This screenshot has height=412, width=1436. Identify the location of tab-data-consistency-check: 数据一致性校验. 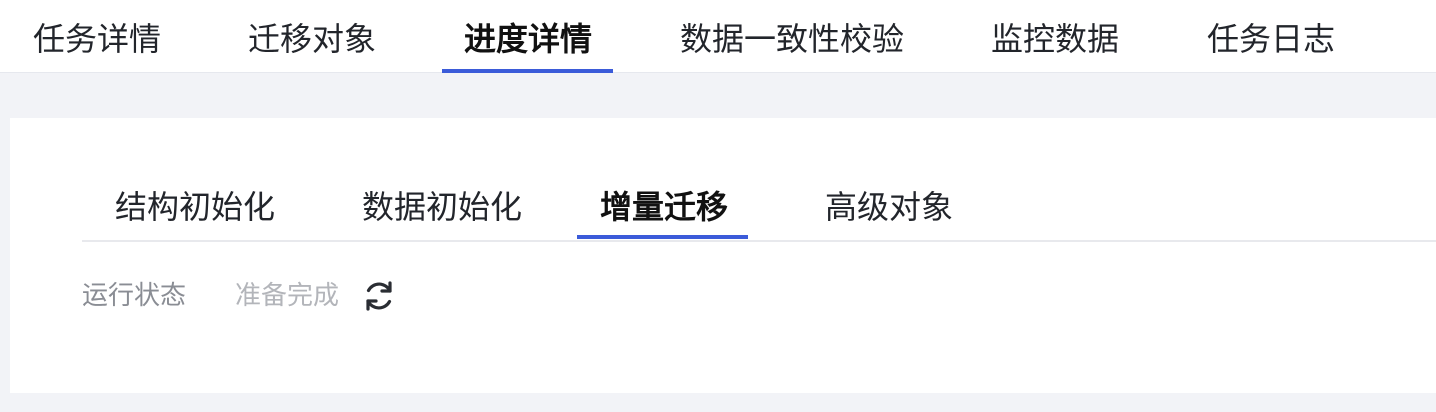
(792, 36).